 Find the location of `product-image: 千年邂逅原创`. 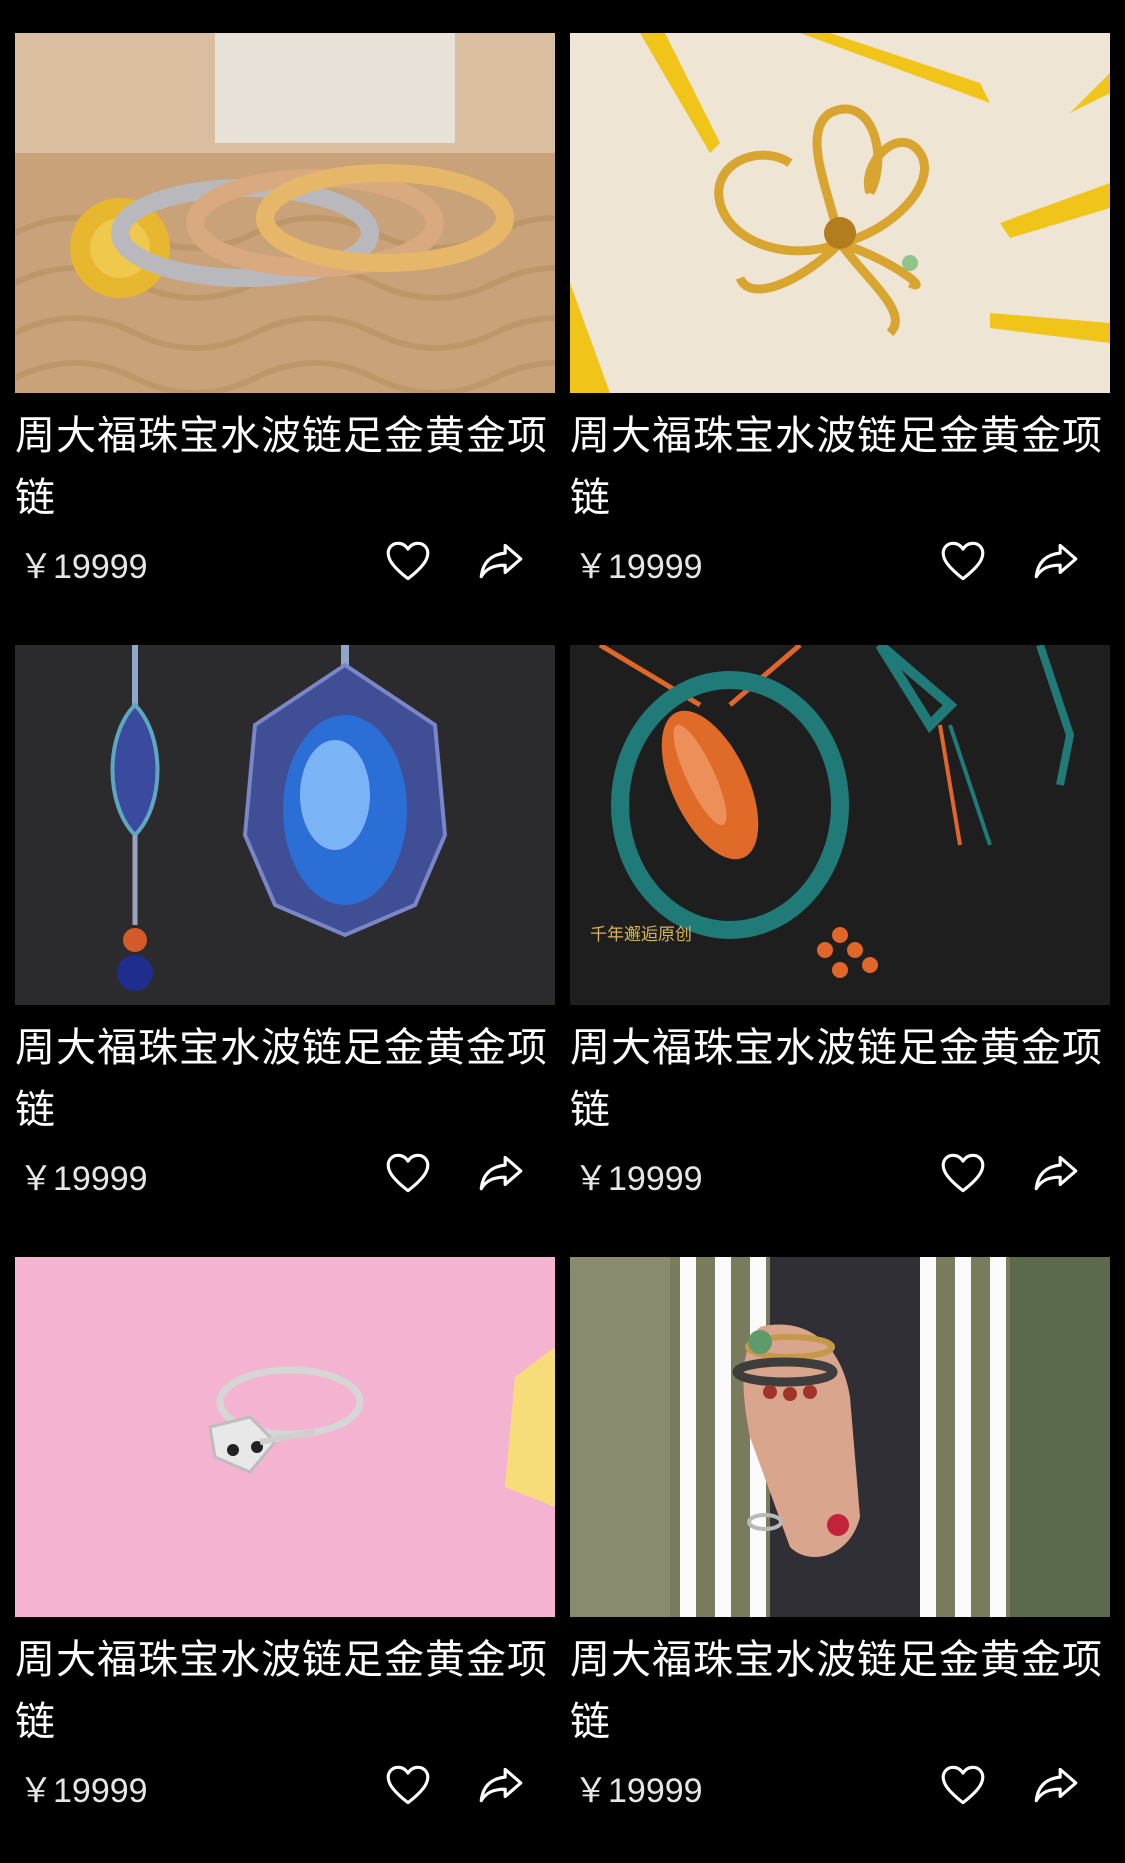

product-image: 千年邂逅原创 is located at coordinates (840, 825).